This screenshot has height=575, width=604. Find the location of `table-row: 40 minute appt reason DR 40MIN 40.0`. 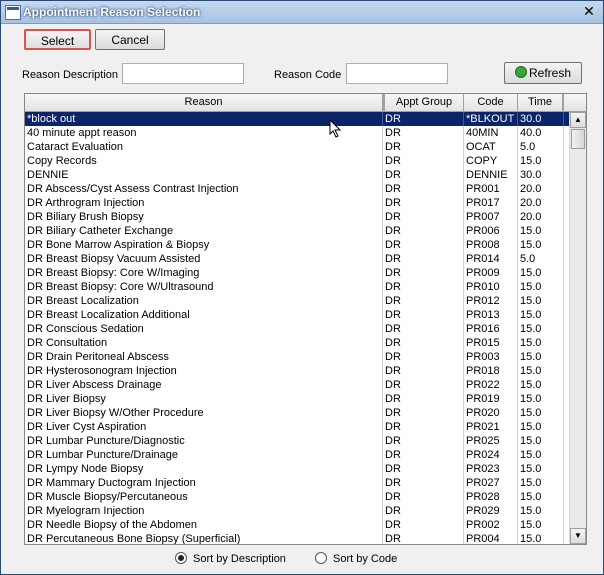

table-row: 40 minute appt reason DR 40MIN 40.0 is located at coordinates (297, 133).